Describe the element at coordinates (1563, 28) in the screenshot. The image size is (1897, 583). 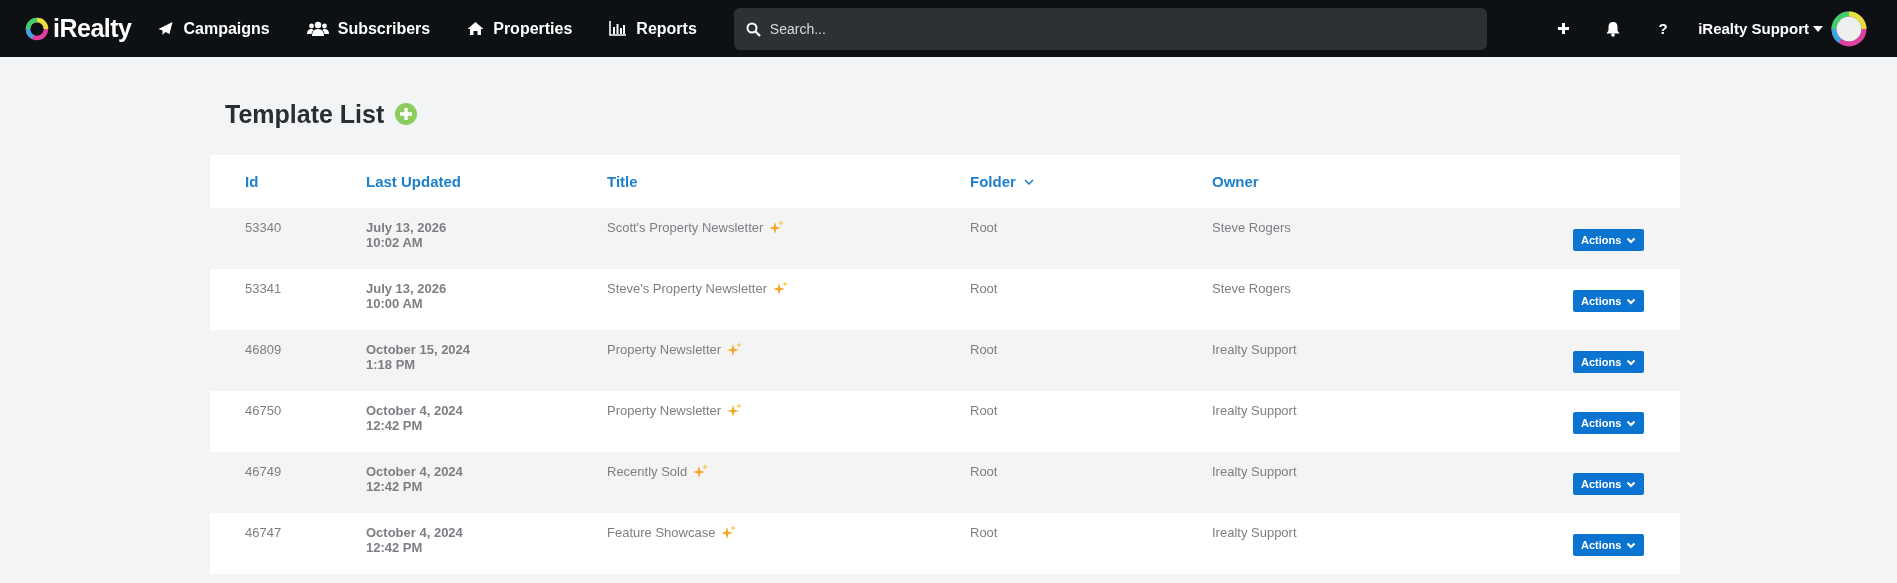
I see `plus-icon` at that location.